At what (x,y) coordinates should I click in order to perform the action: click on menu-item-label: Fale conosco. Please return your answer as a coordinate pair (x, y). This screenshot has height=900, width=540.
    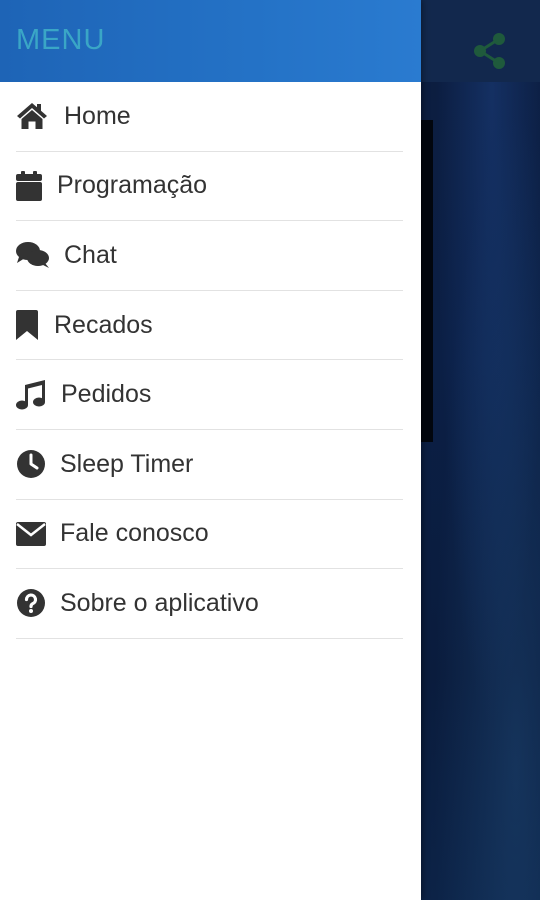
    Looking at the image, I should click on (134, 533).